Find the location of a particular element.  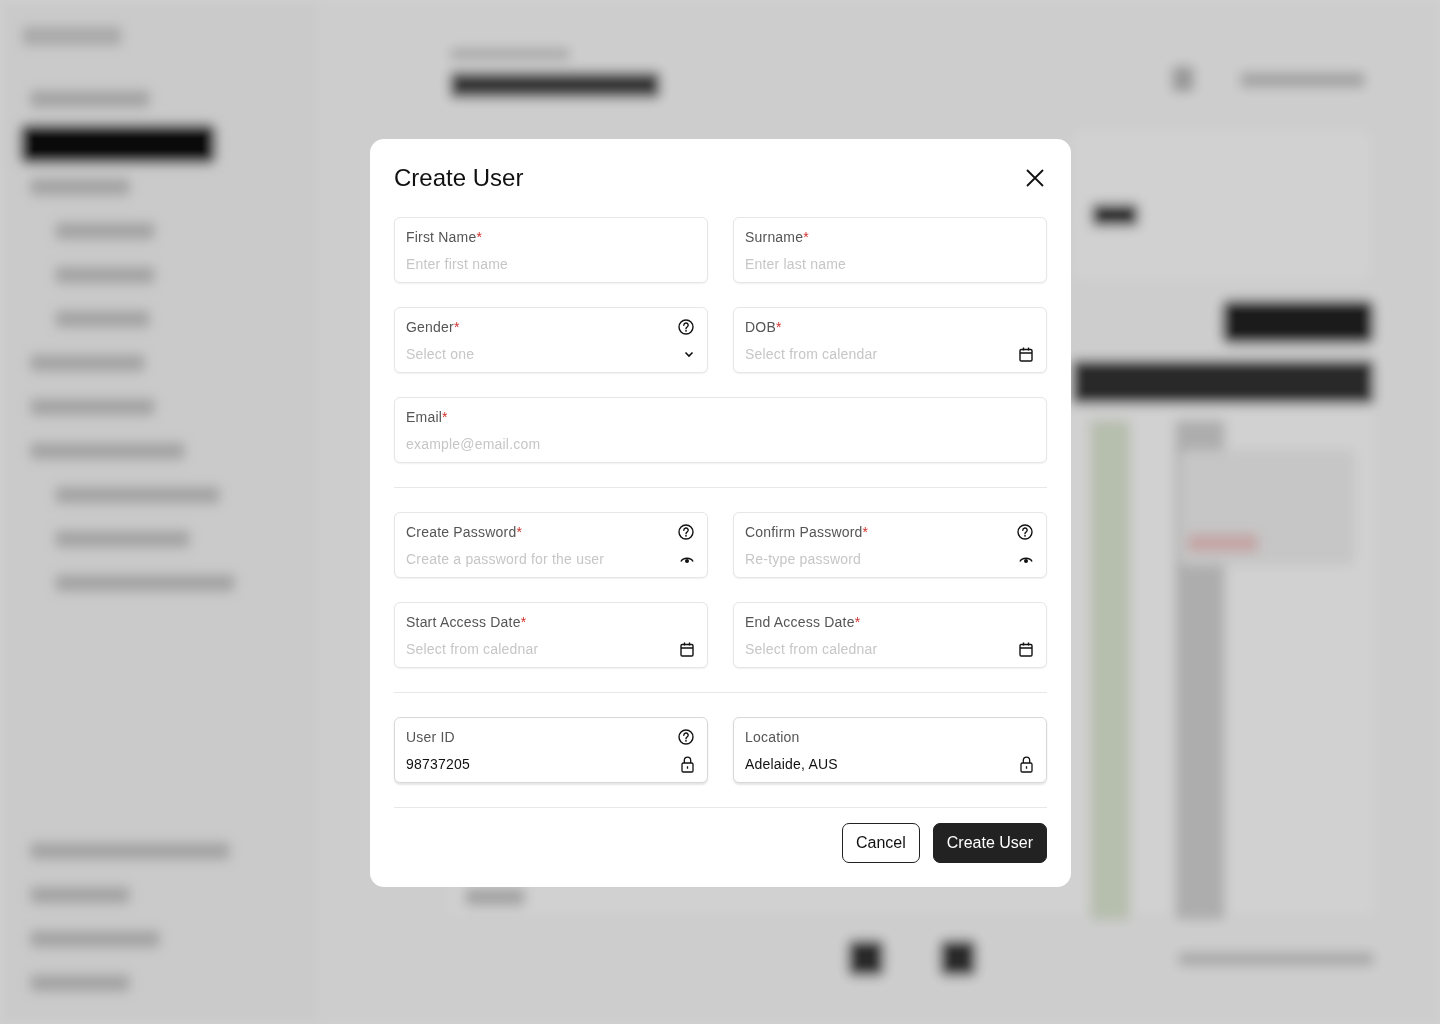

create-button: Create User is located at coordinates (989, 843).